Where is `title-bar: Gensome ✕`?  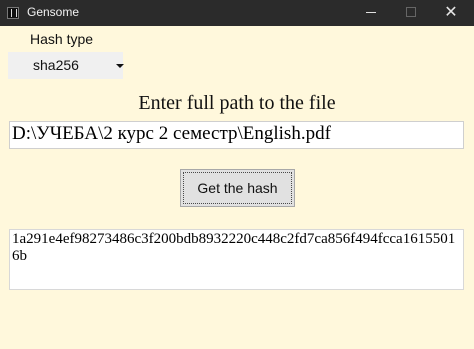 title-bar: Gensome ✕ is located at coordinates (237, 13).